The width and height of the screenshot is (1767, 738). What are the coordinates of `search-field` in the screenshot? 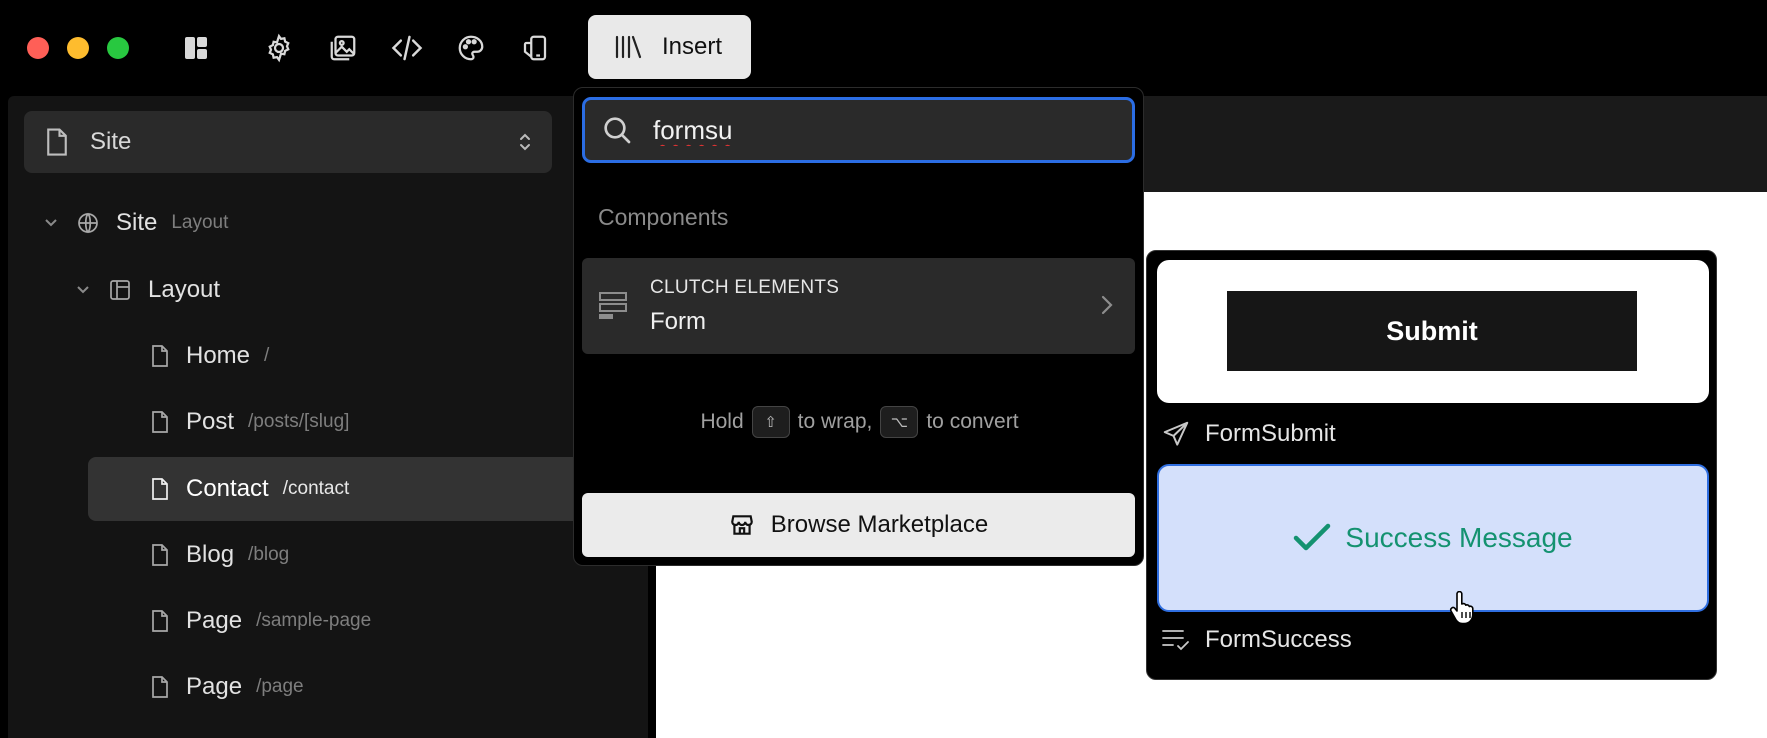 It's located at (858, 130).